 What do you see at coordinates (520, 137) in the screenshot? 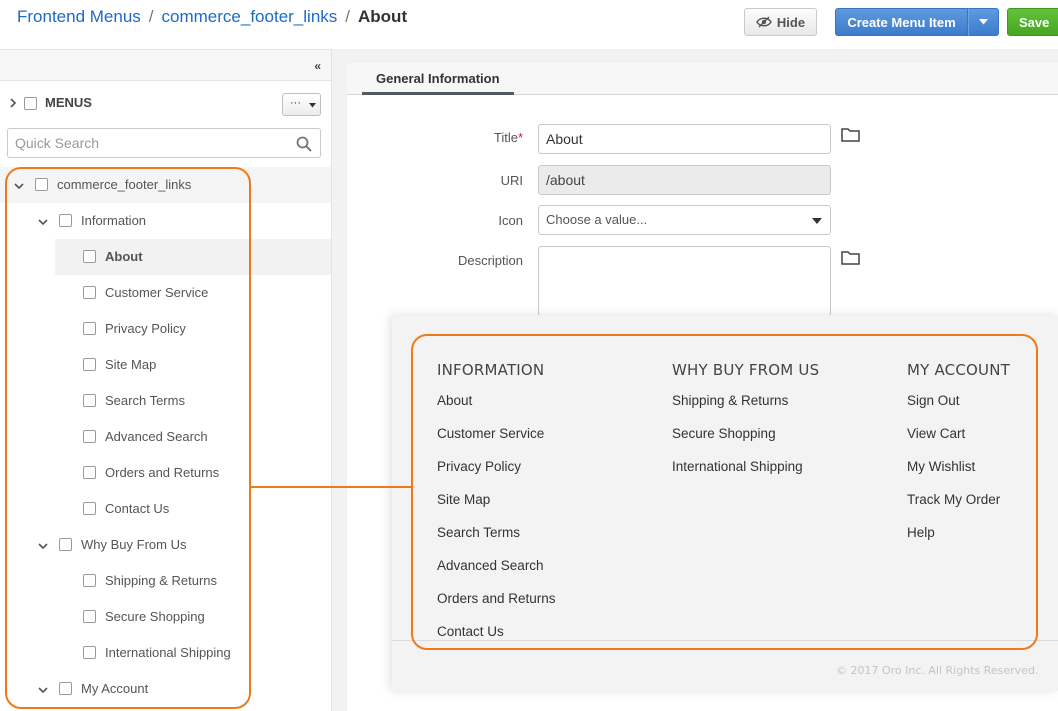
I see `required-mark: *` at bounding box center [520, 137].